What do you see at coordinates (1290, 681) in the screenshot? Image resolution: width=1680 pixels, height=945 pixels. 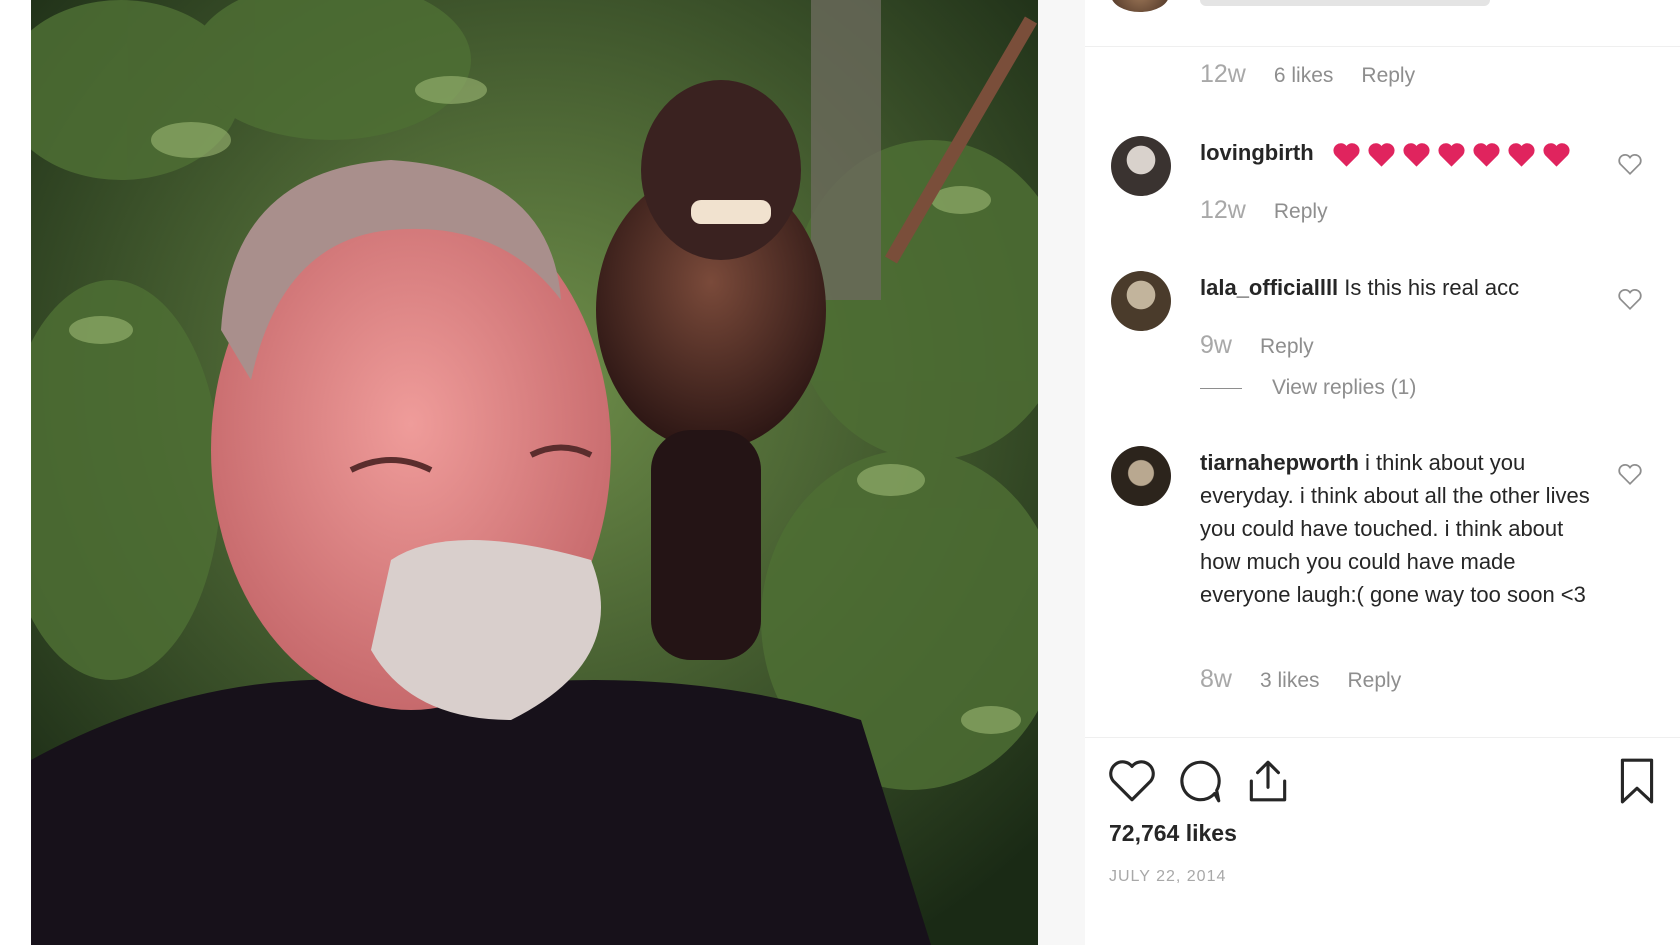 I see `comment-likes: 3 likes` at bounding box center [1290, 681].